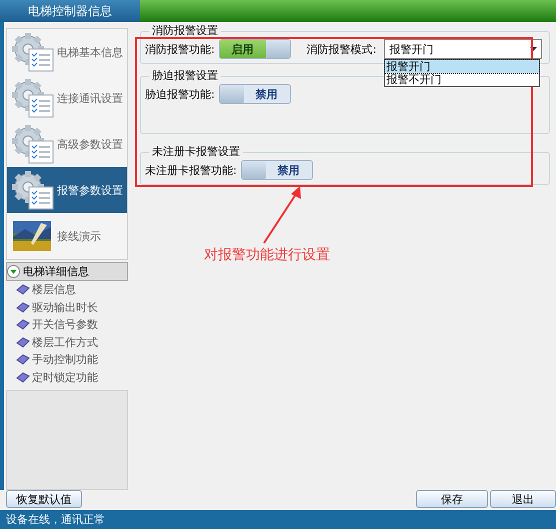 Image resolution: width=556 pixels, height=529 pixels. What do you see at coordinates (452, 499) in the screenshot?
I see `save-button: 保存` at bounding box center [452, 499].